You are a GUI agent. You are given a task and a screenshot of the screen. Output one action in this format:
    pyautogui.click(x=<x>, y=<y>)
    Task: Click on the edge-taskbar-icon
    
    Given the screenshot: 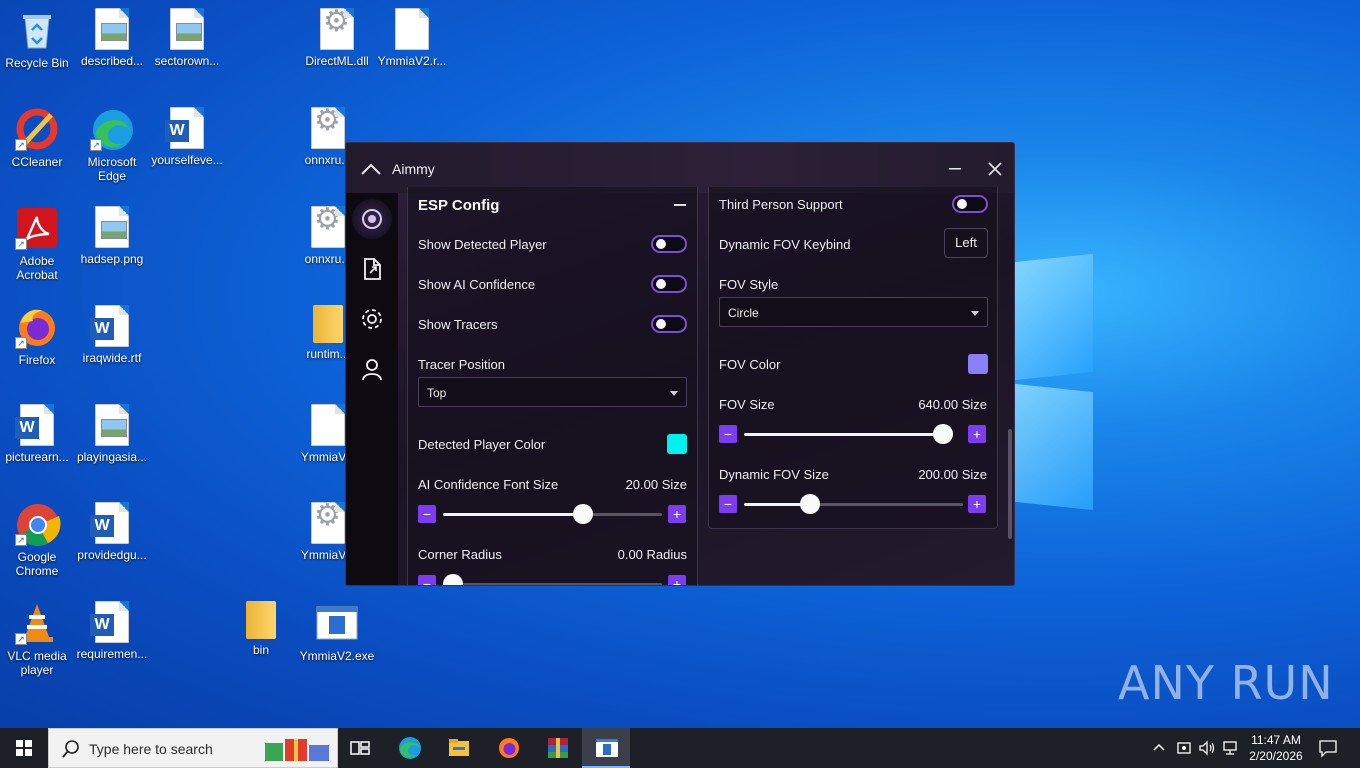 What is the action you would take?
    pyautogui.click(x=410, y=748)
    